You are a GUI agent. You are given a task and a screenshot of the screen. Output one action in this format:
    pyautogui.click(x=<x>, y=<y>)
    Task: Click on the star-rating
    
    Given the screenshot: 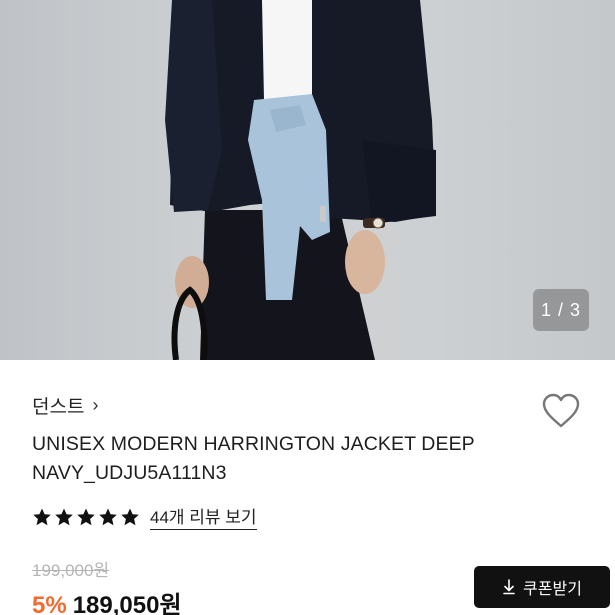 What is the action you would take?
    pyautogui.click(x=86, y=517)
    